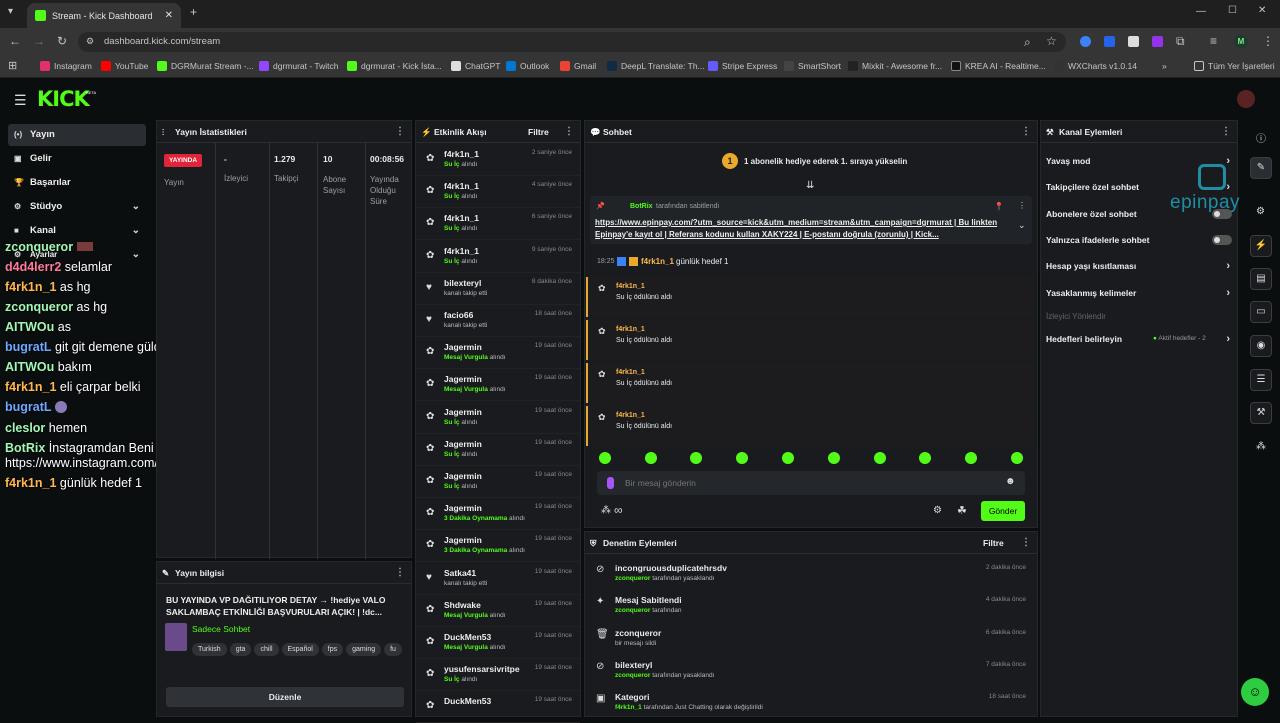  What do you see at coordinates (1261, 413) in the screenshot?
I see `wrench-icon: ⚒` at bounding box center [1261, 413].